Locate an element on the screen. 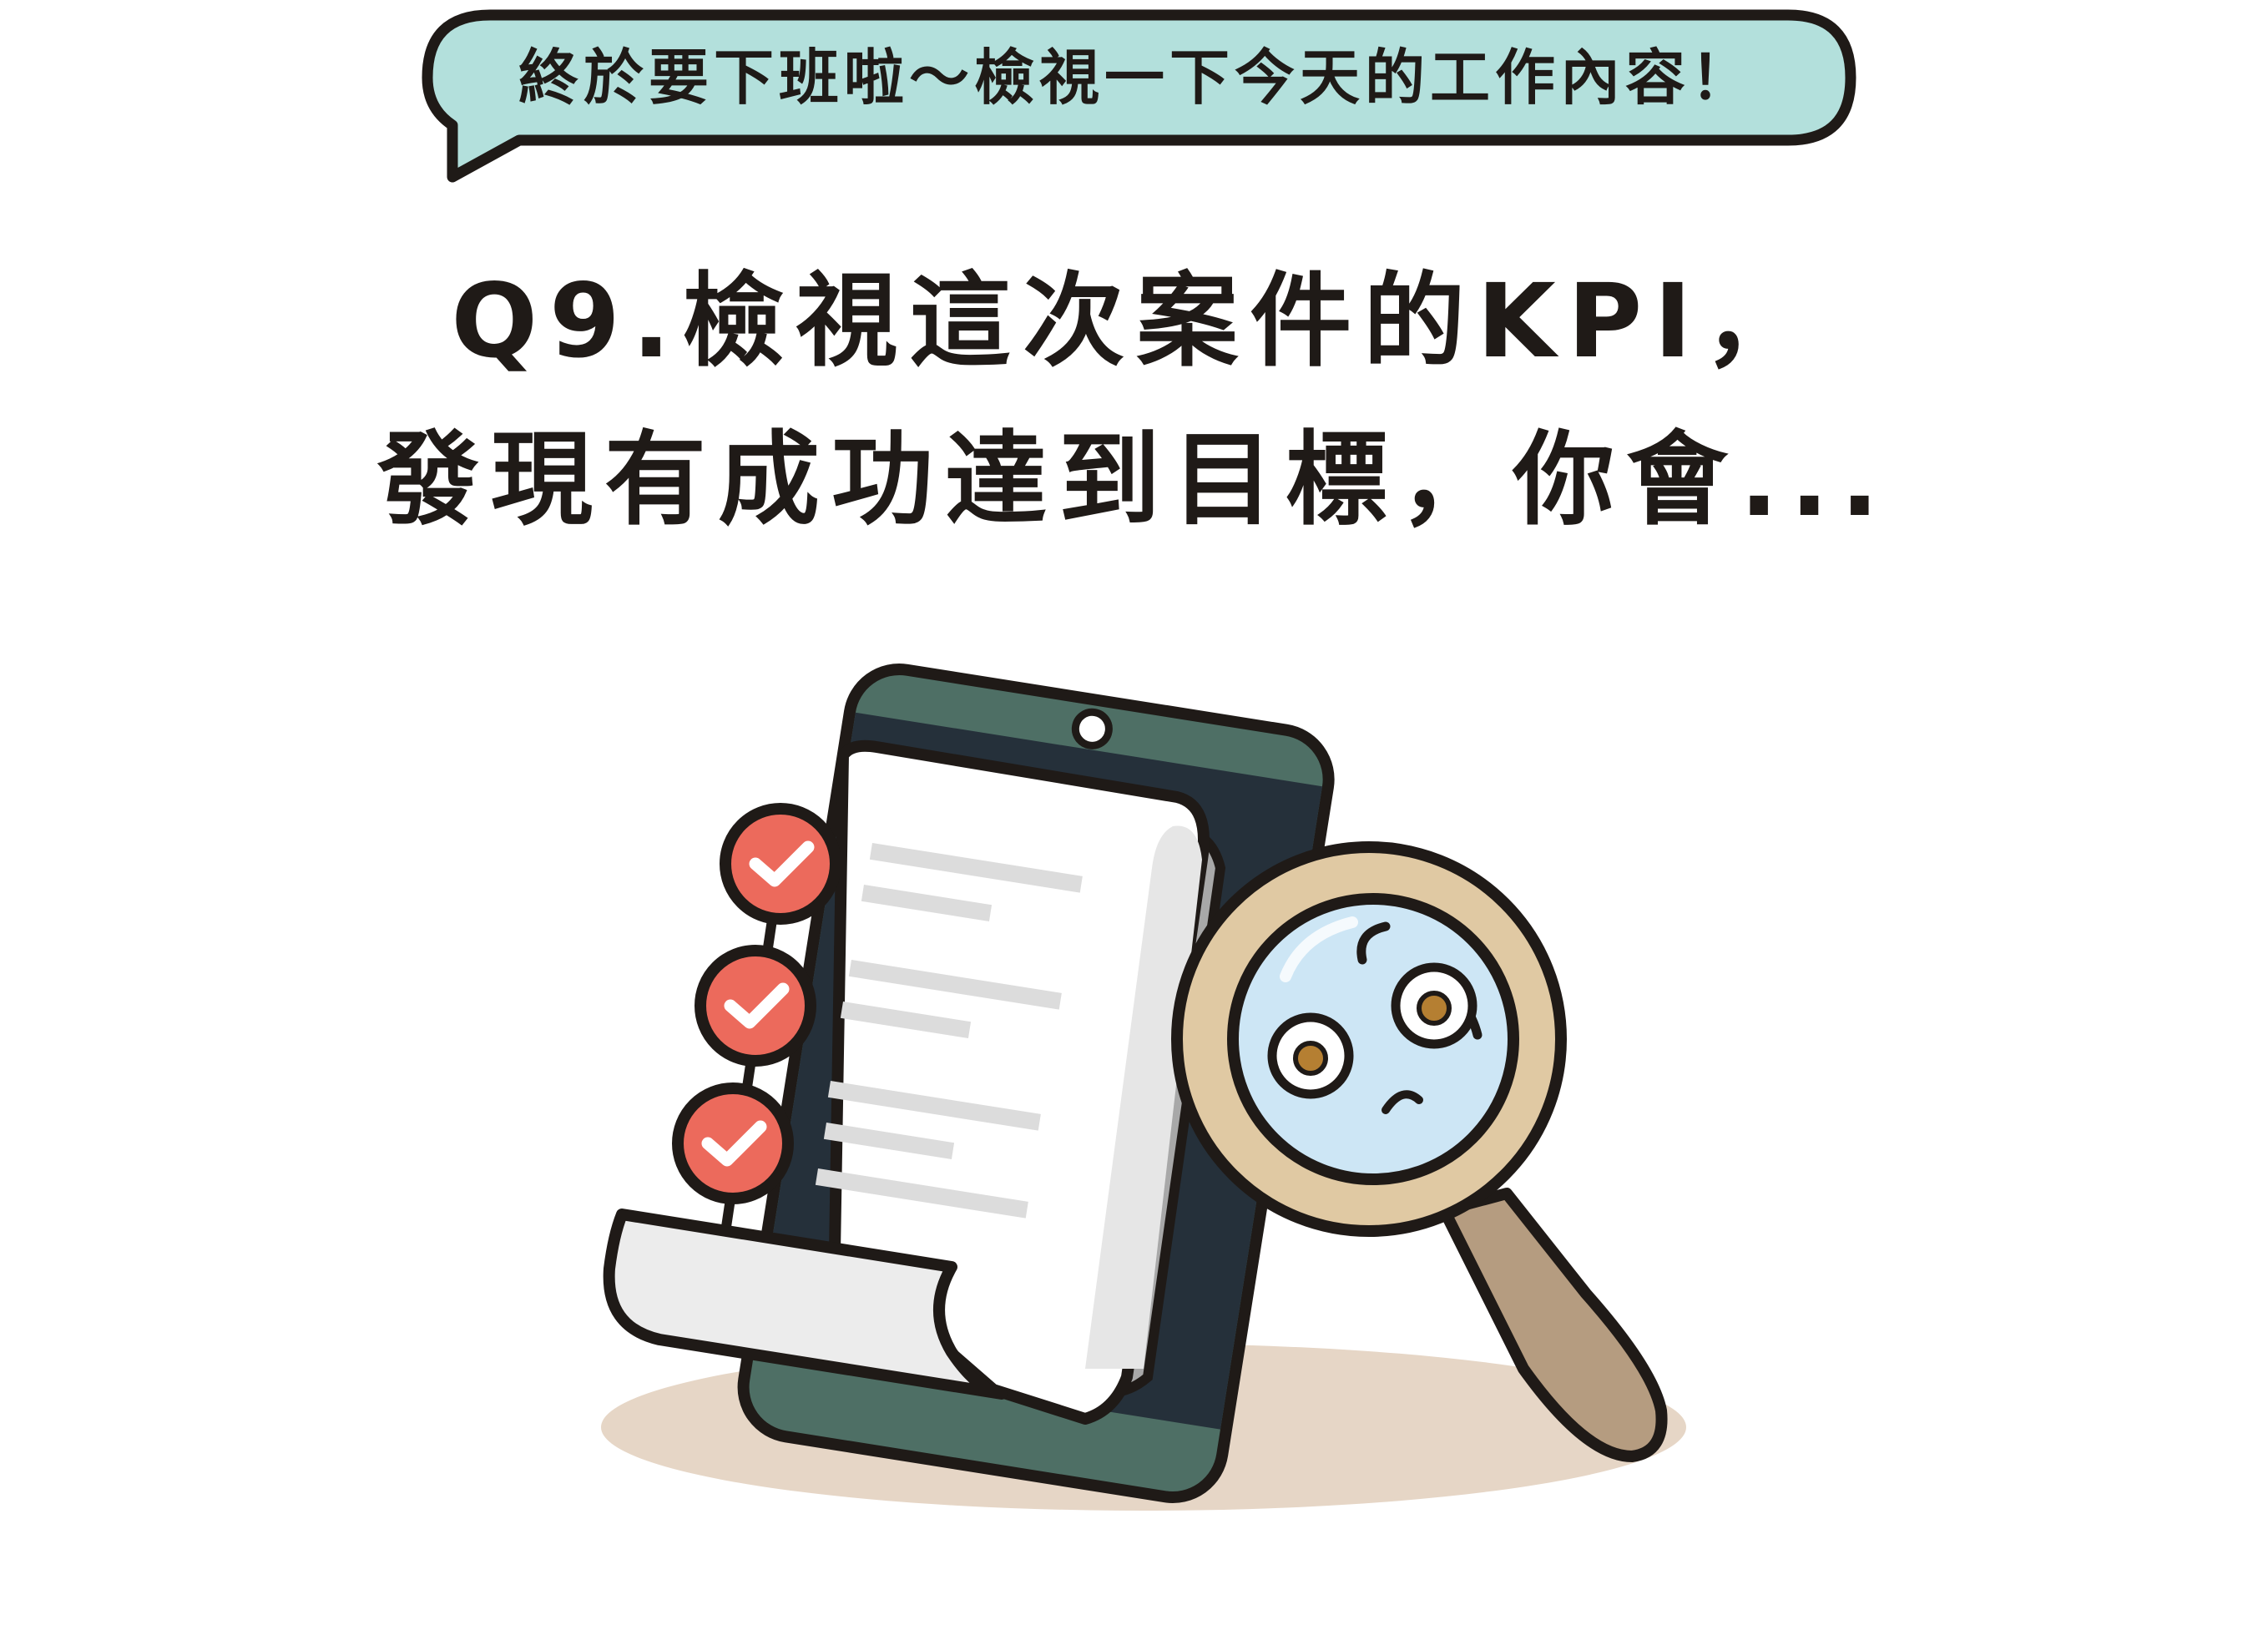 The width and height of the screenshot is (2268, 1640). checklist-icon is located at coordinates (915, 1082).